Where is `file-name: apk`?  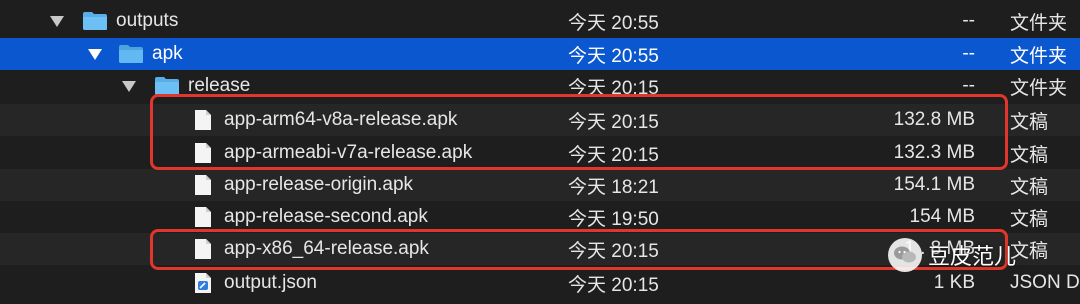 file-name: apk is located at coordinates (167, 53).